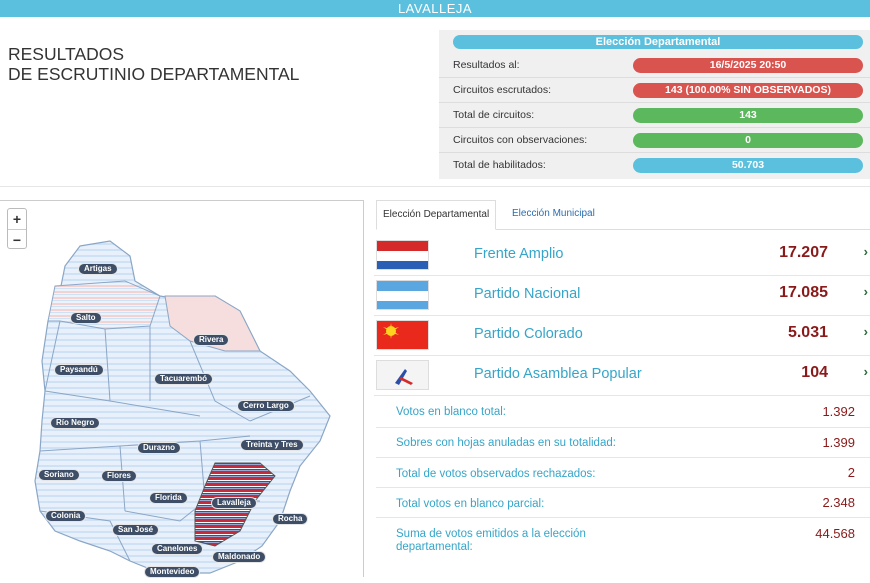 This screenshot has height=583, width=870. I want to click on dept-label-artigas: Artigas, so click(98, 269).